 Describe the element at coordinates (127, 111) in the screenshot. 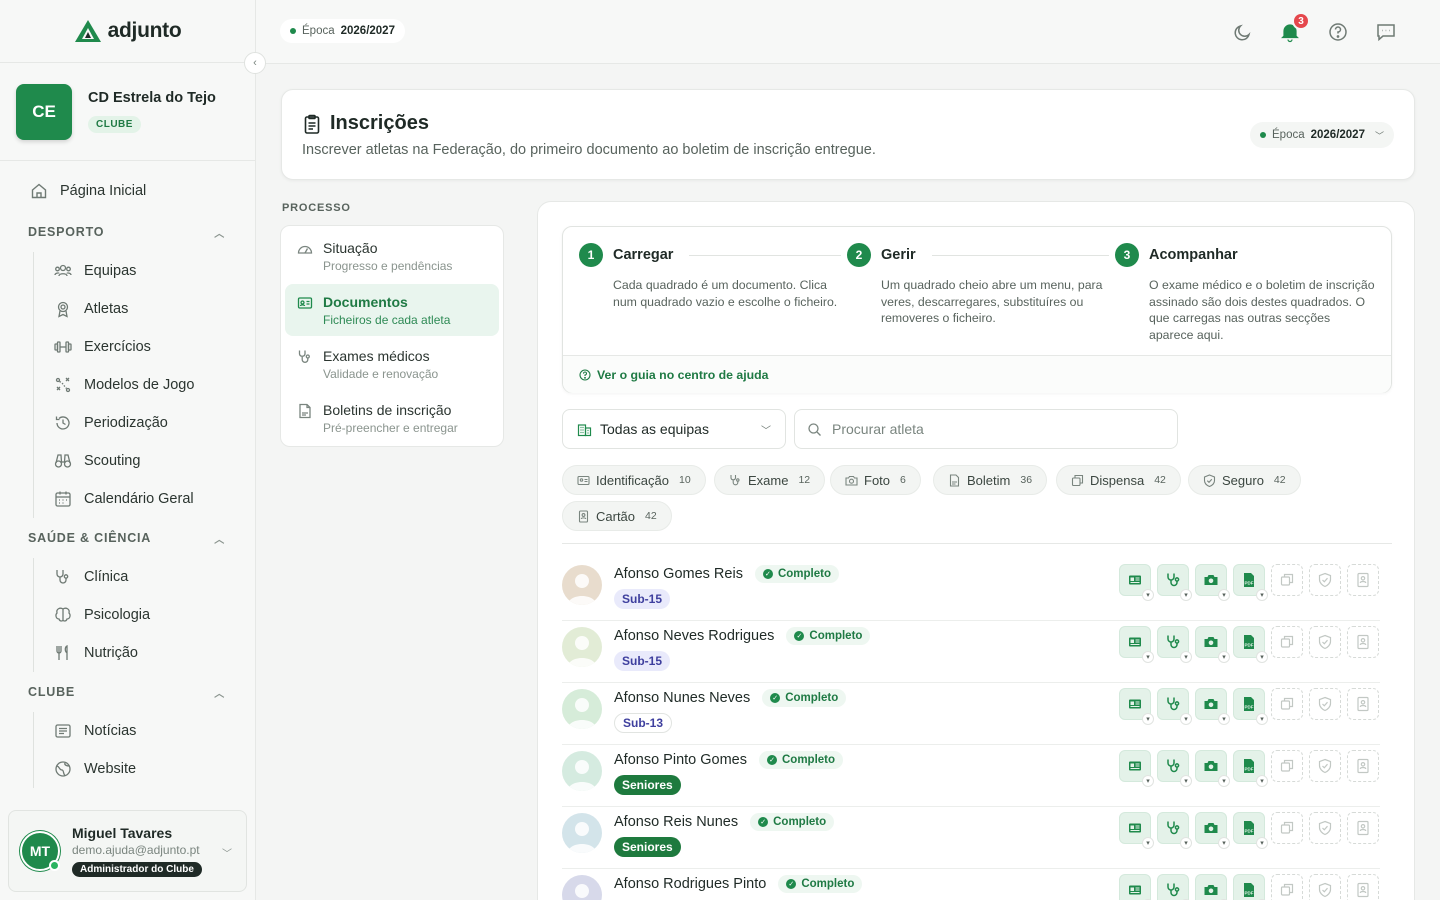

I see `club-switcher: CE CD Estrela do Tejo CLUBE` at that location.